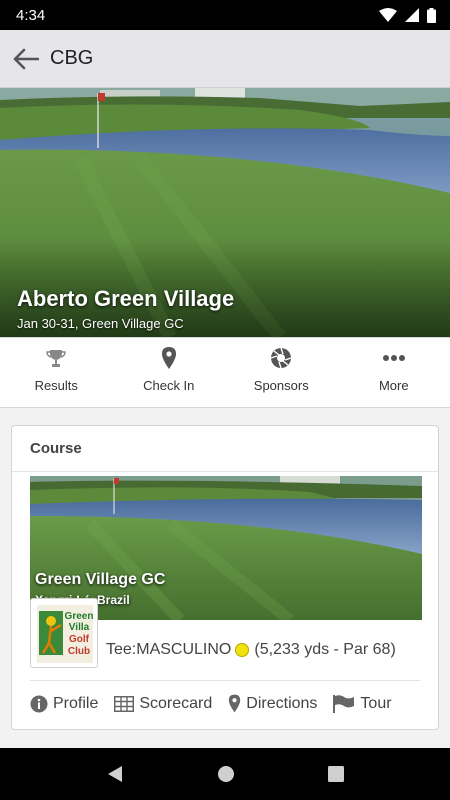 The image size is (450, 800). I want to click on arrow-left-icon, so click(26, 58).